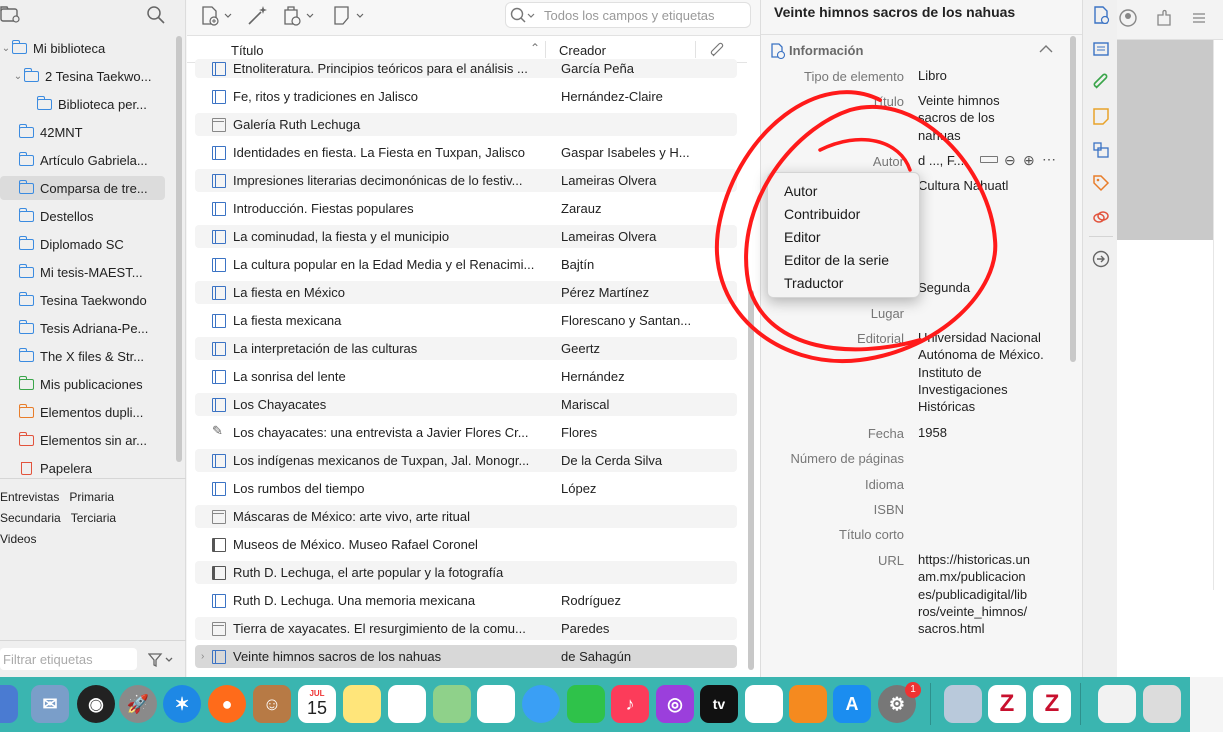 Image resolution: width=1223 pixels, height=732 pixels. Describe the element at coordinates (182, 704) in the screenshot. I see `safari-icon: ✶` at that location.